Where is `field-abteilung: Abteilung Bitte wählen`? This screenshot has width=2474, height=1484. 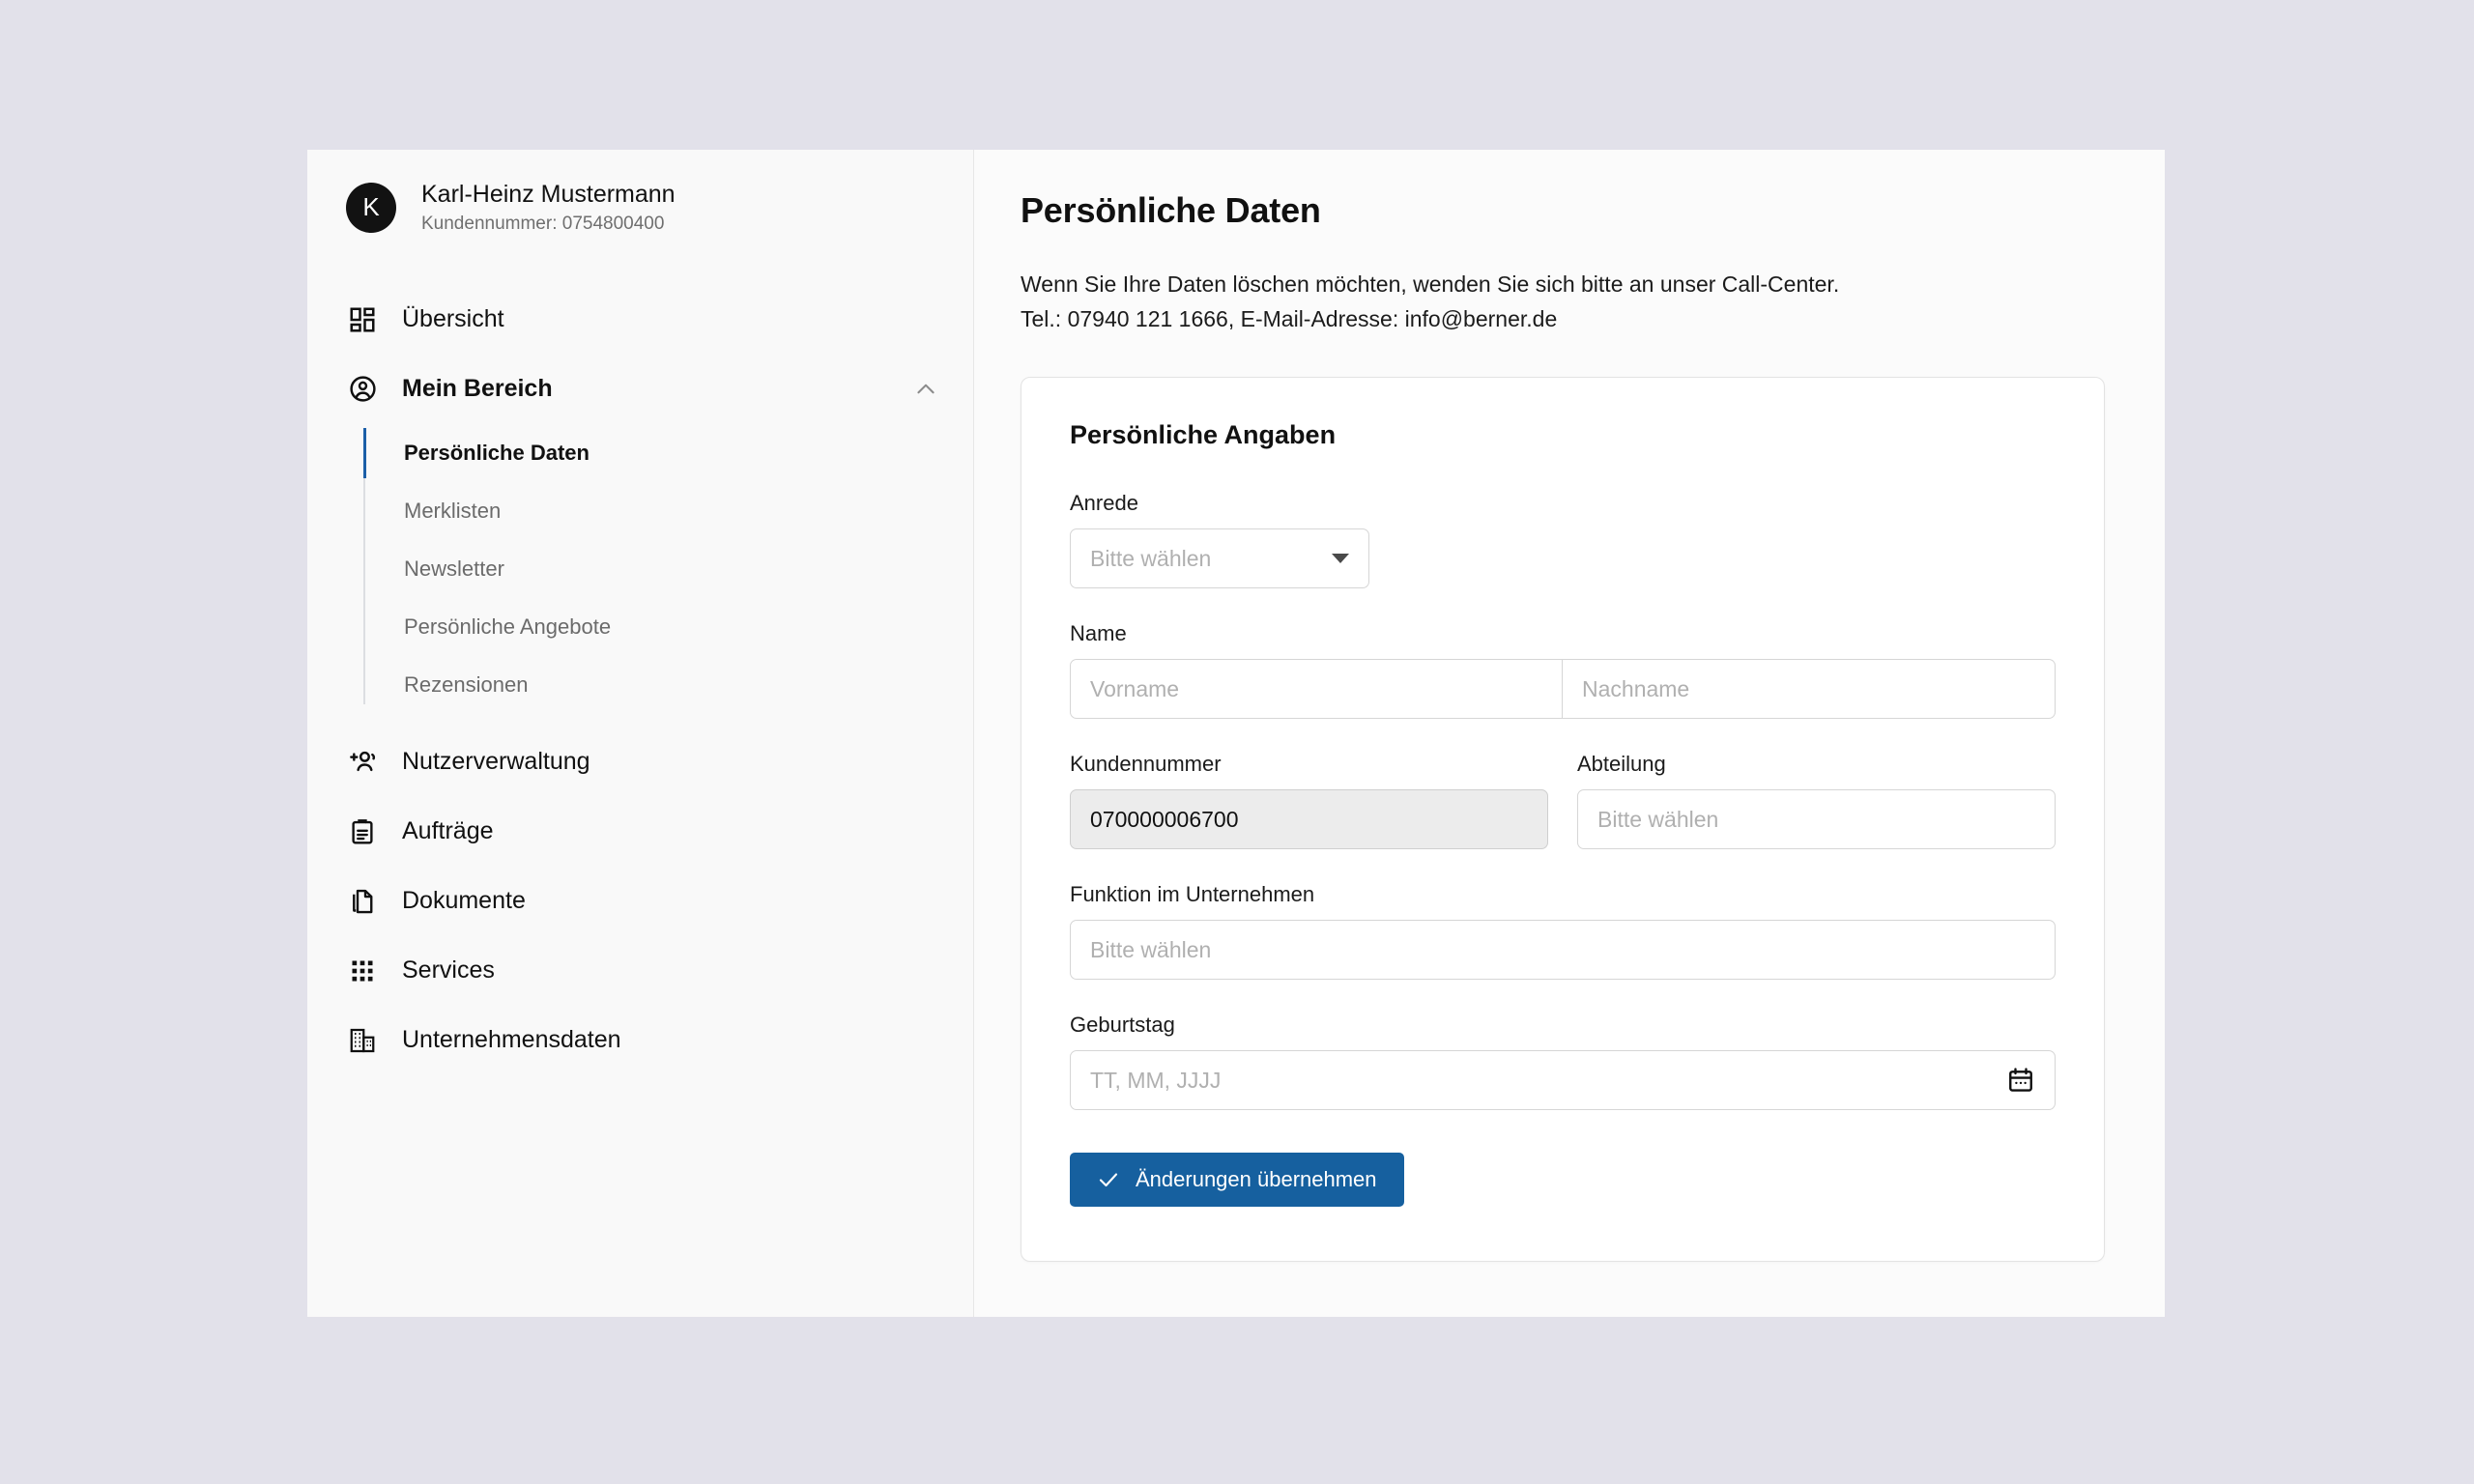
field-abteilung: Abteilung Bitte wählen is located at coordinates (1817, 801).